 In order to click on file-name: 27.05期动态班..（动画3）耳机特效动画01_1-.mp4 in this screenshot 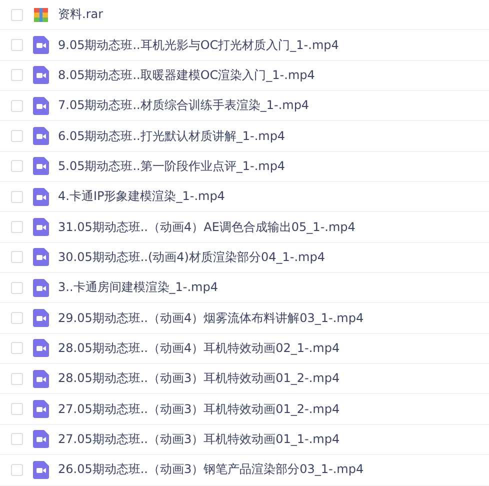, I will do `click(199, 439)`.